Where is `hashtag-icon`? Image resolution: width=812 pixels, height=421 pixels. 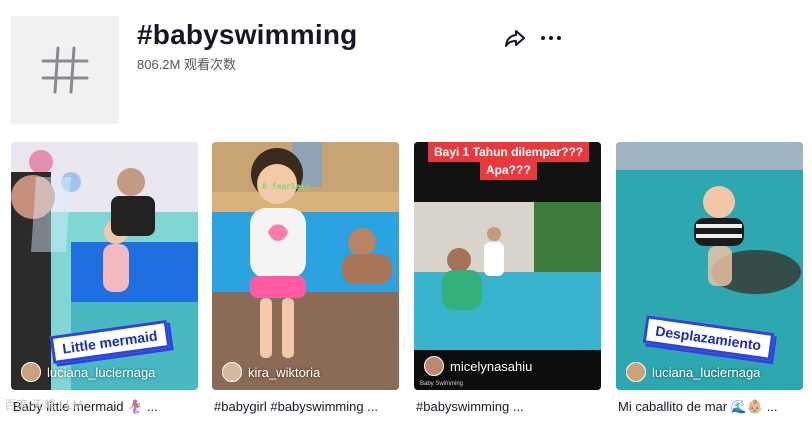 hashtag-icon is located at coordinates (65, 70).